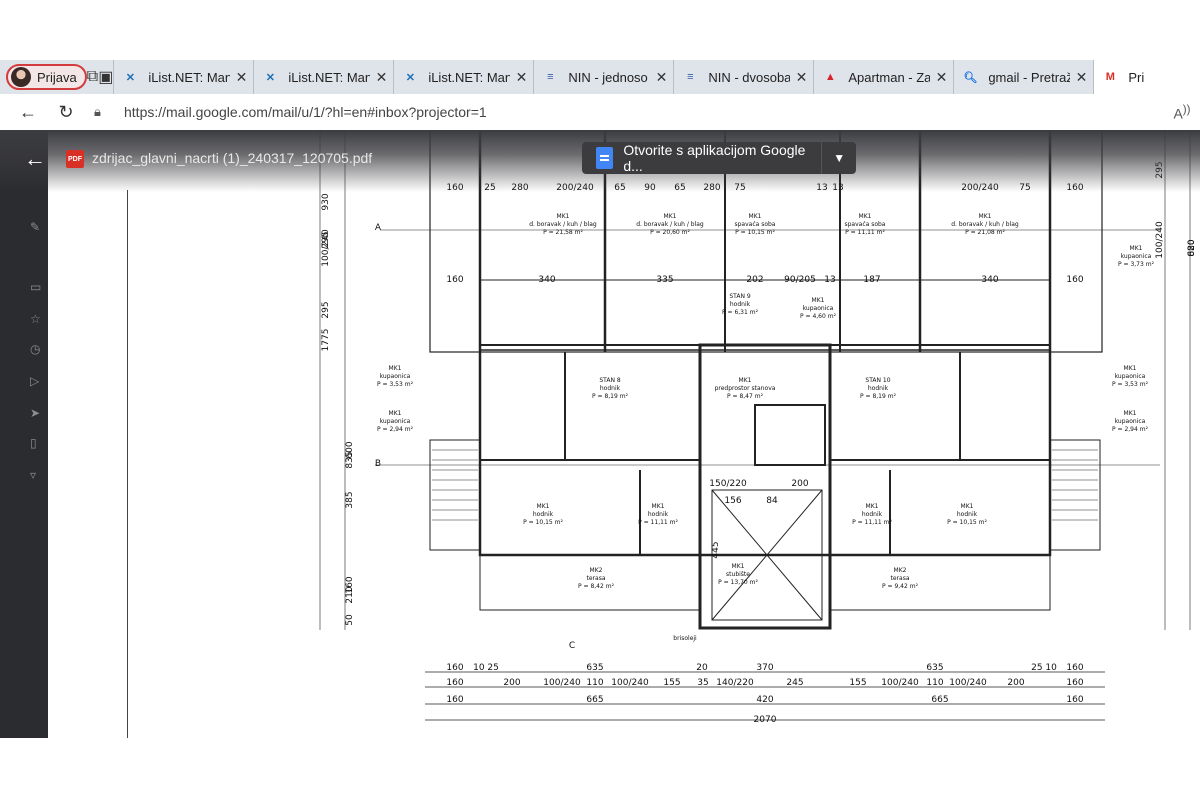 The width and height of the screenshot is (1200, 800). I want to click on dimension-label: 20, so click(702, 668).